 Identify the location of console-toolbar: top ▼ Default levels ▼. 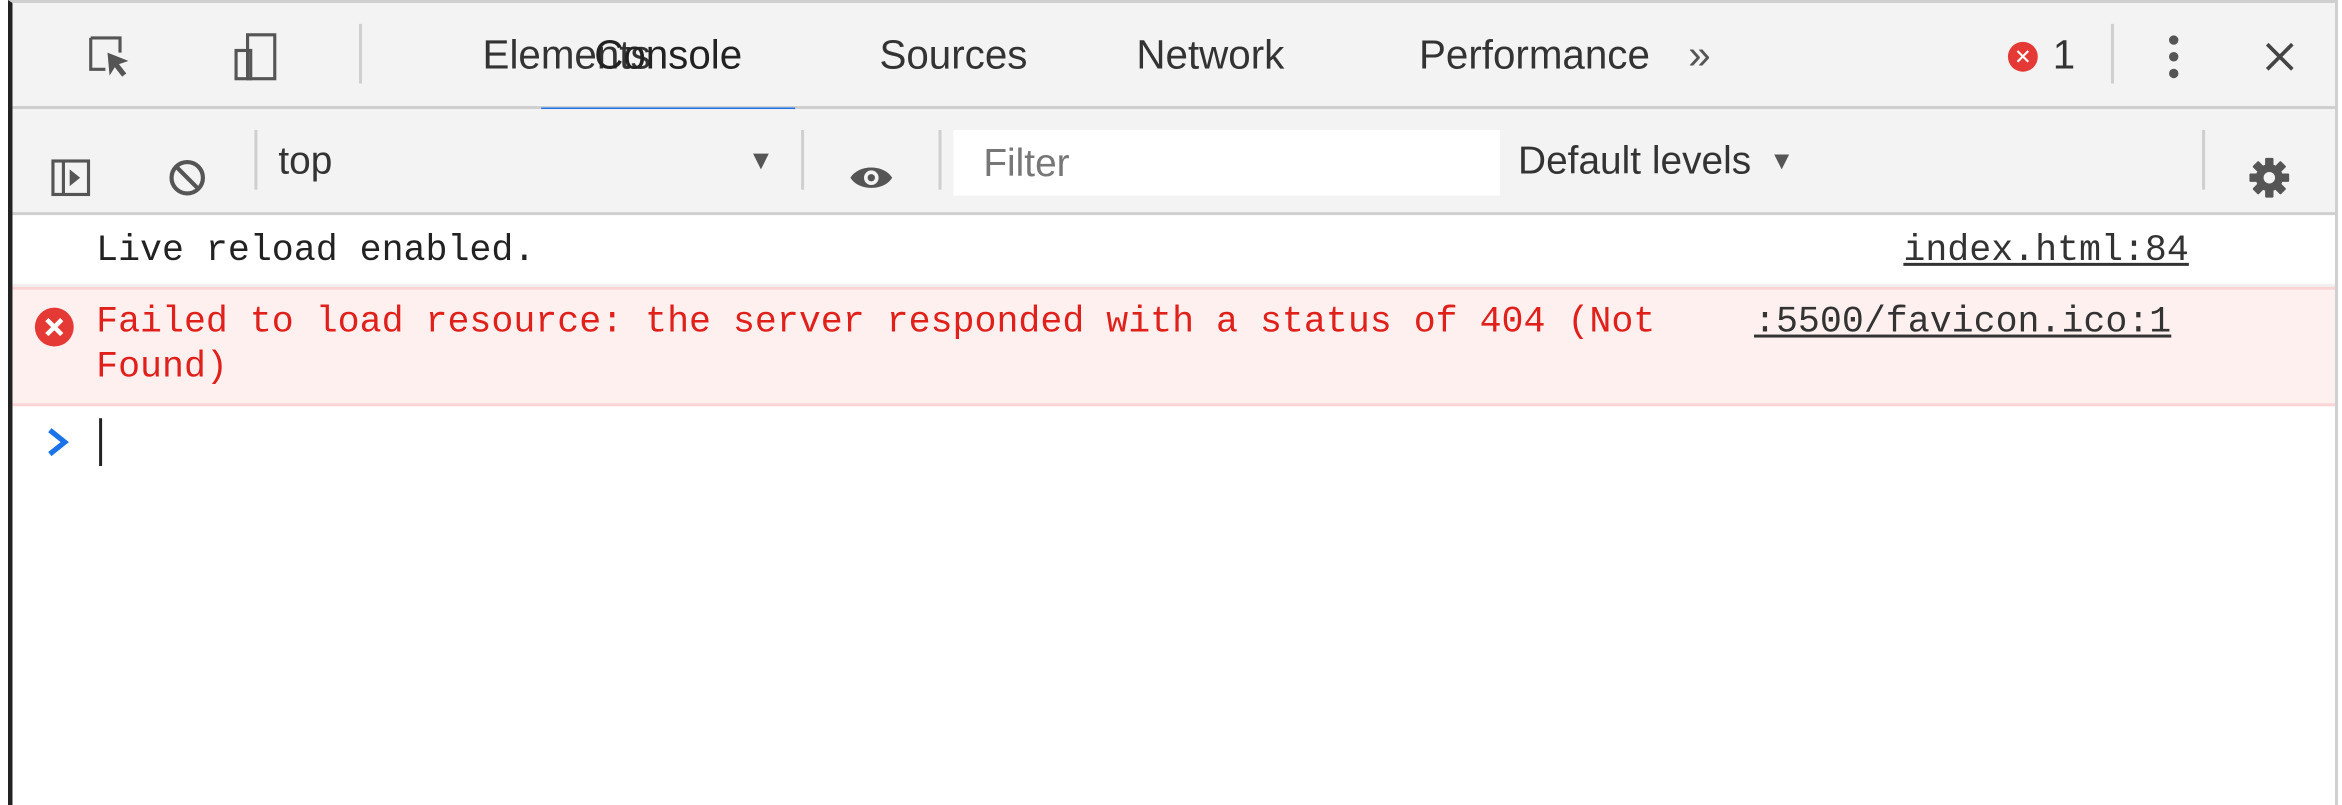
(1174, 162).